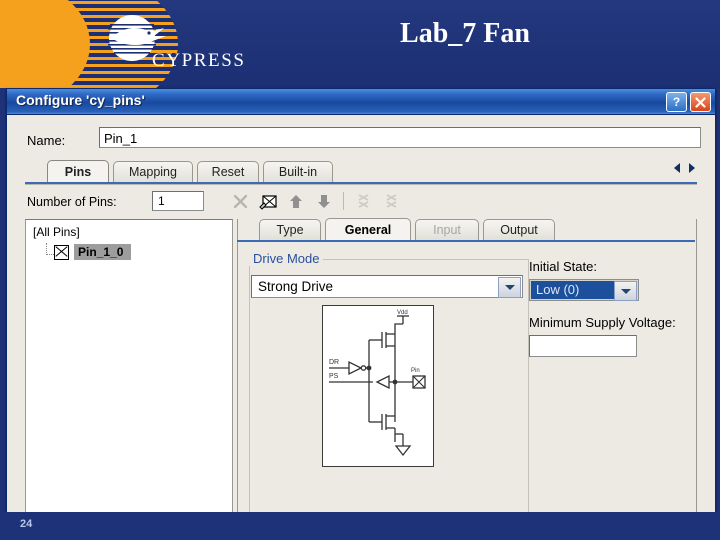 Image resolution: width=720 pixels, height=540 pixels. I want to click on name-label: Name:, so click(46, 140).